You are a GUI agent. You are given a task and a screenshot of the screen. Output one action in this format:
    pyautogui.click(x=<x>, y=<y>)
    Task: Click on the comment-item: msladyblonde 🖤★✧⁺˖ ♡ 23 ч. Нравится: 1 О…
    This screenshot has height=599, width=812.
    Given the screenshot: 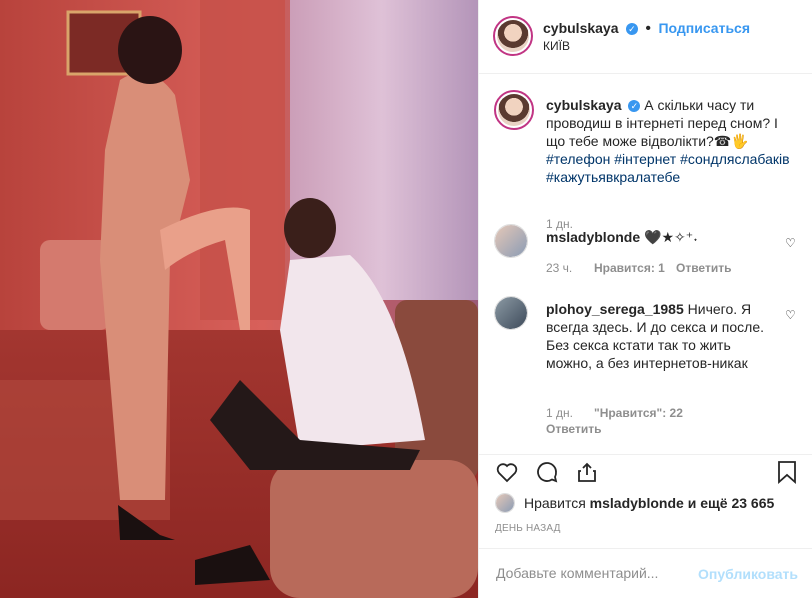 What is the action you would take?
    pyautogui.click(x=645, y=254)
    